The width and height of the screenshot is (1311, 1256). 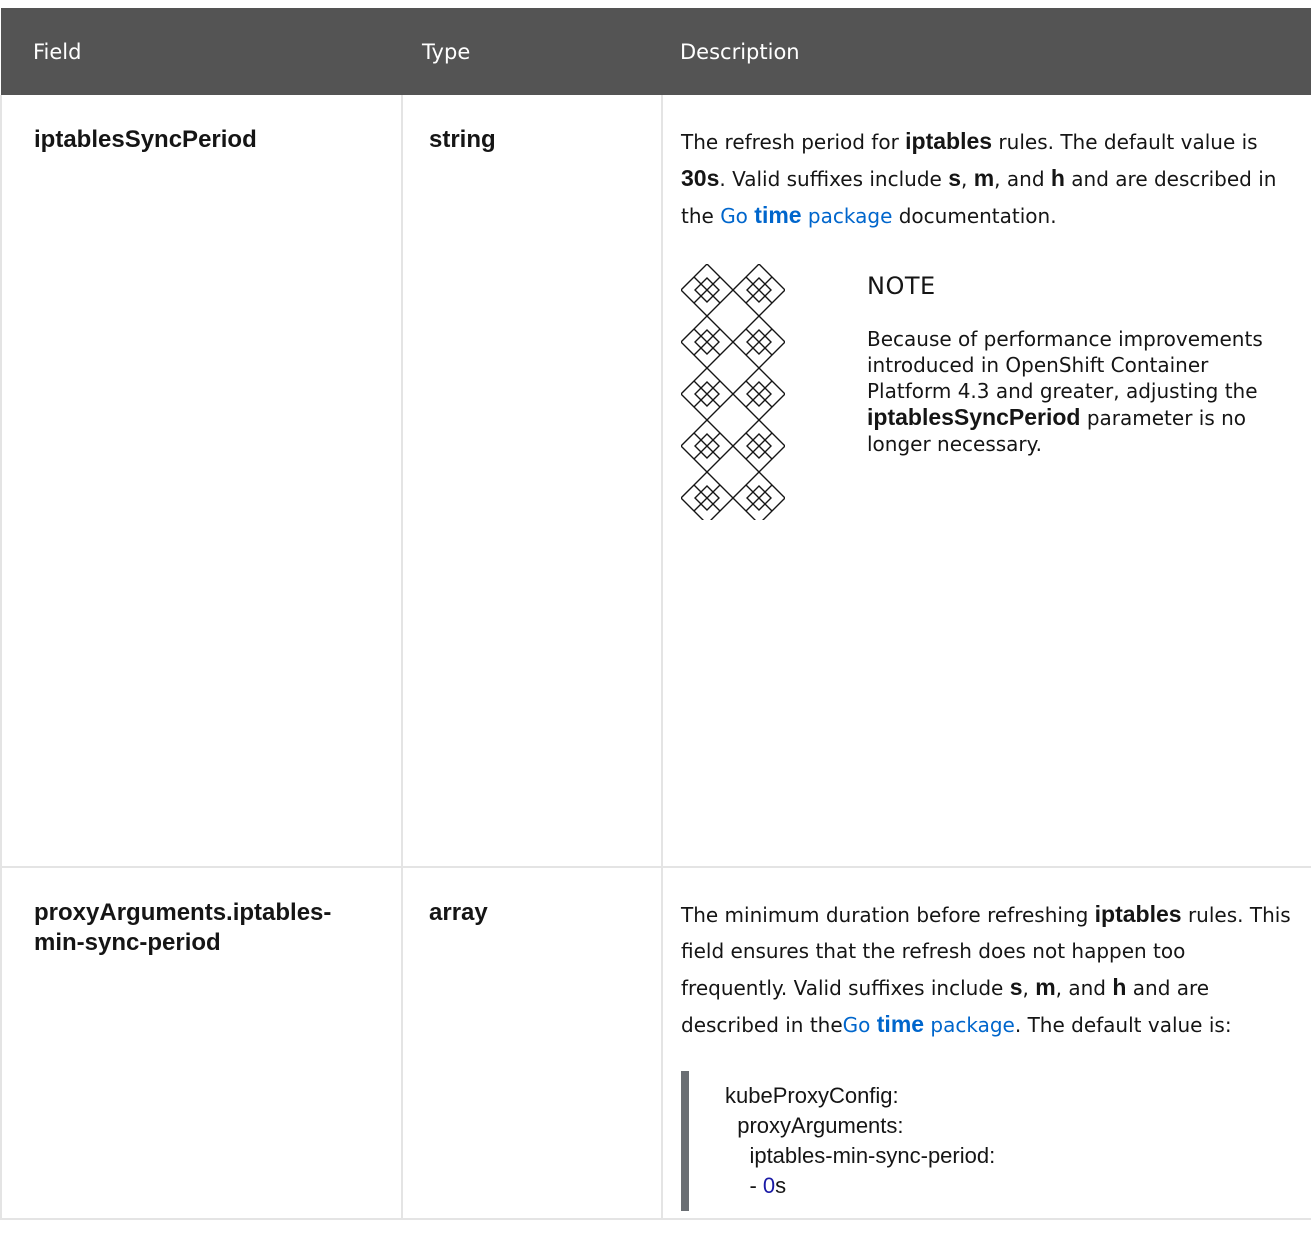 I want to click on field-name: proxyArguments.iptables-min-sync-period, so click(x=183, y=927).